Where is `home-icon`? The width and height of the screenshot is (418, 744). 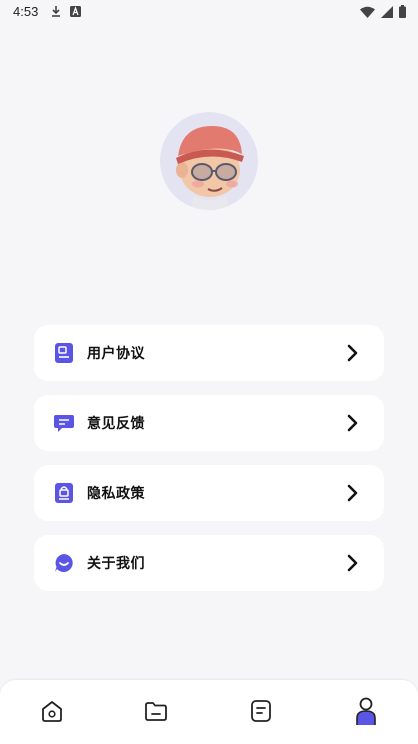 home-icon is located at coordinates (52, 711).